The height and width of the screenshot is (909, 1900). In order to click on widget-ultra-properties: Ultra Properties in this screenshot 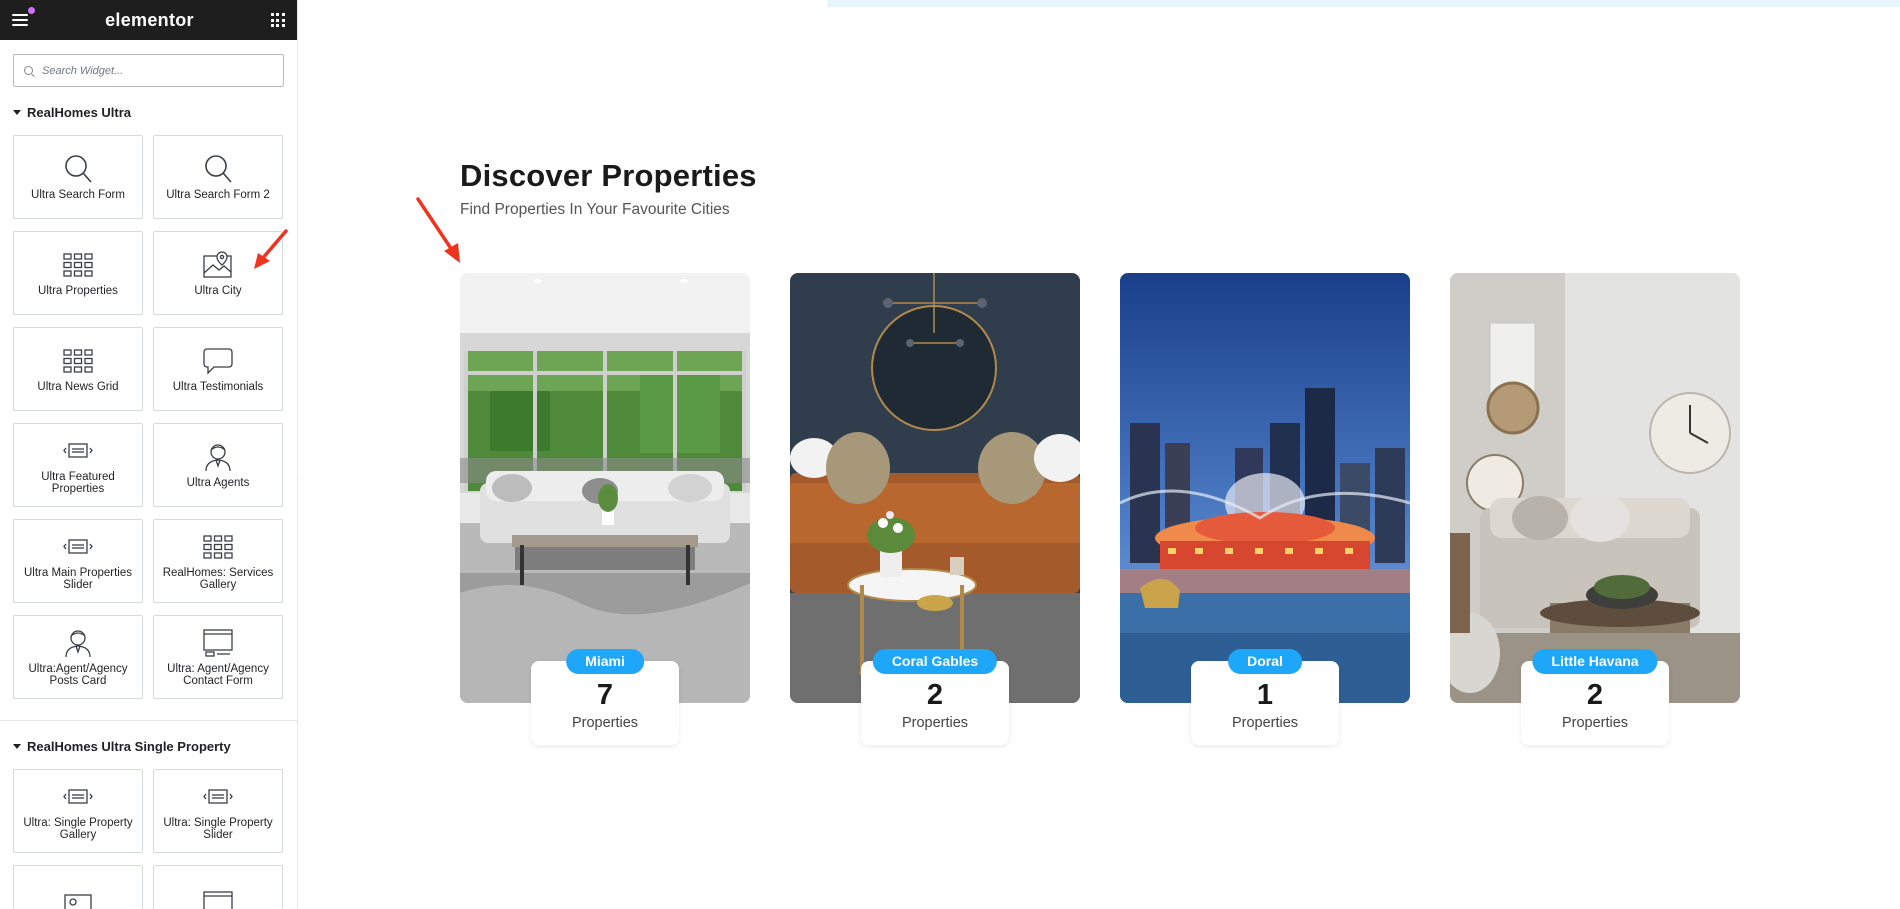, I will do `click(78, 273)`.